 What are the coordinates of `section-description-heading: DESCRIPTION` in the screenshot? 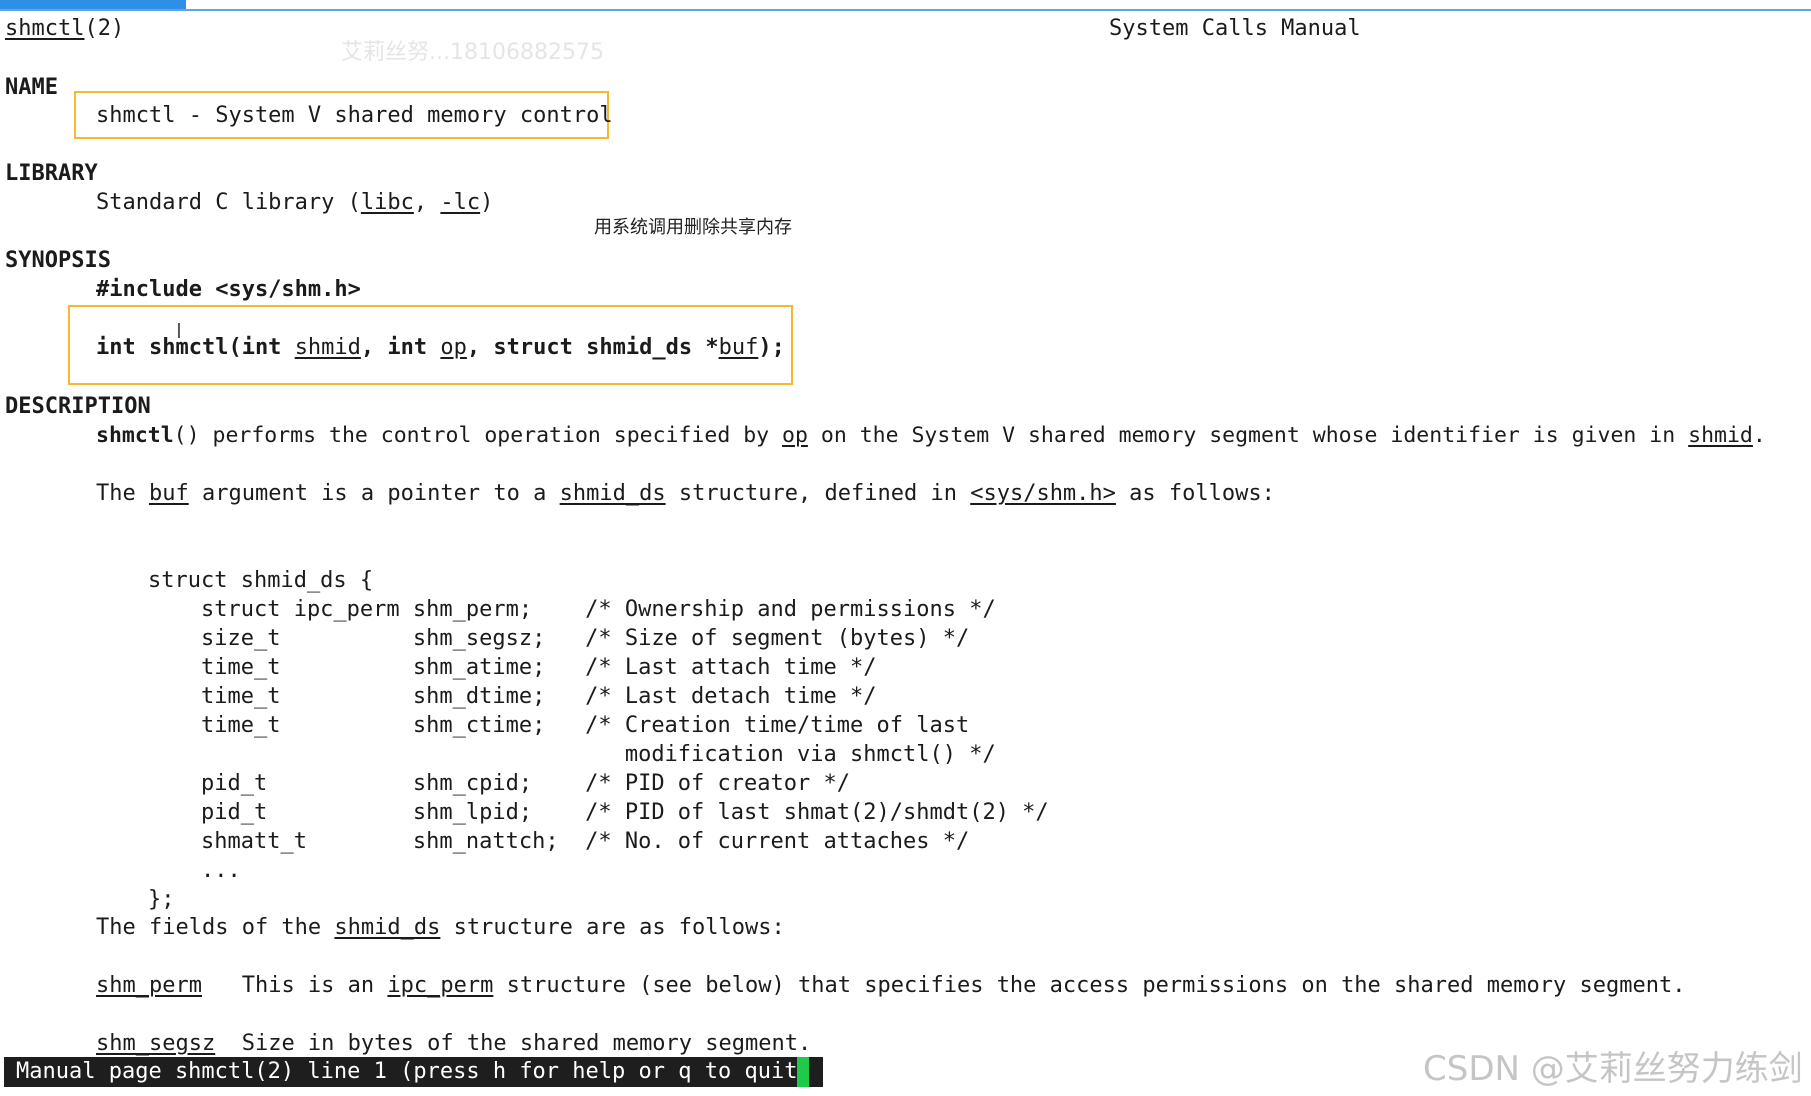 It's located at (78, 406).